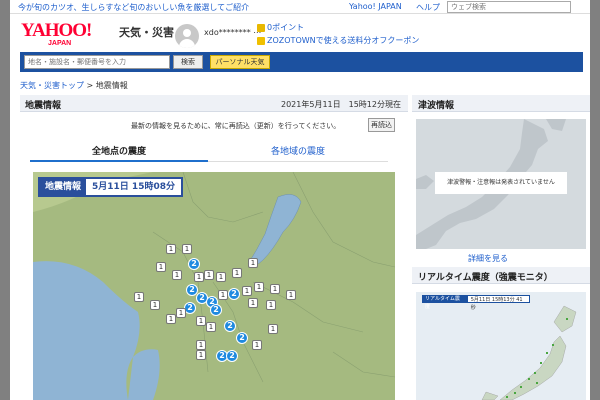 The height and width of the screenshot is (400, 600). What do you see at coordinates (119, 153) in the screenshot?
I see `tab-all-points: 全地点の震度` at bounding box center [119, 153].